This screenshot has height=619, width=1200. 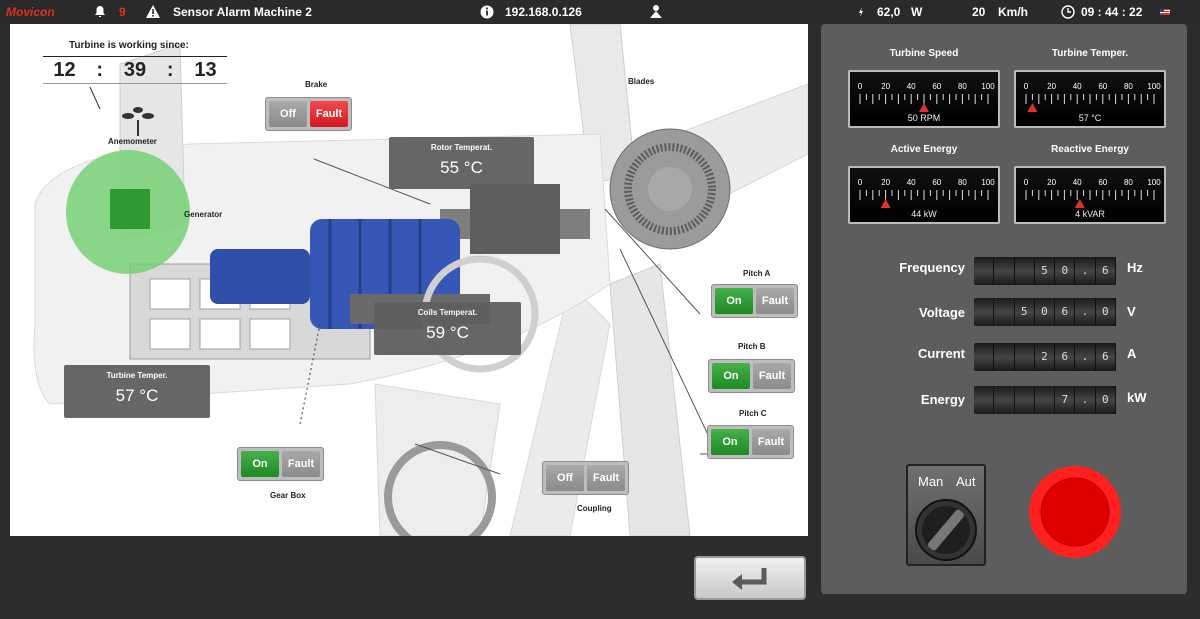 I want to click on coupling-off-button: Off, so click(x=565, y=478).